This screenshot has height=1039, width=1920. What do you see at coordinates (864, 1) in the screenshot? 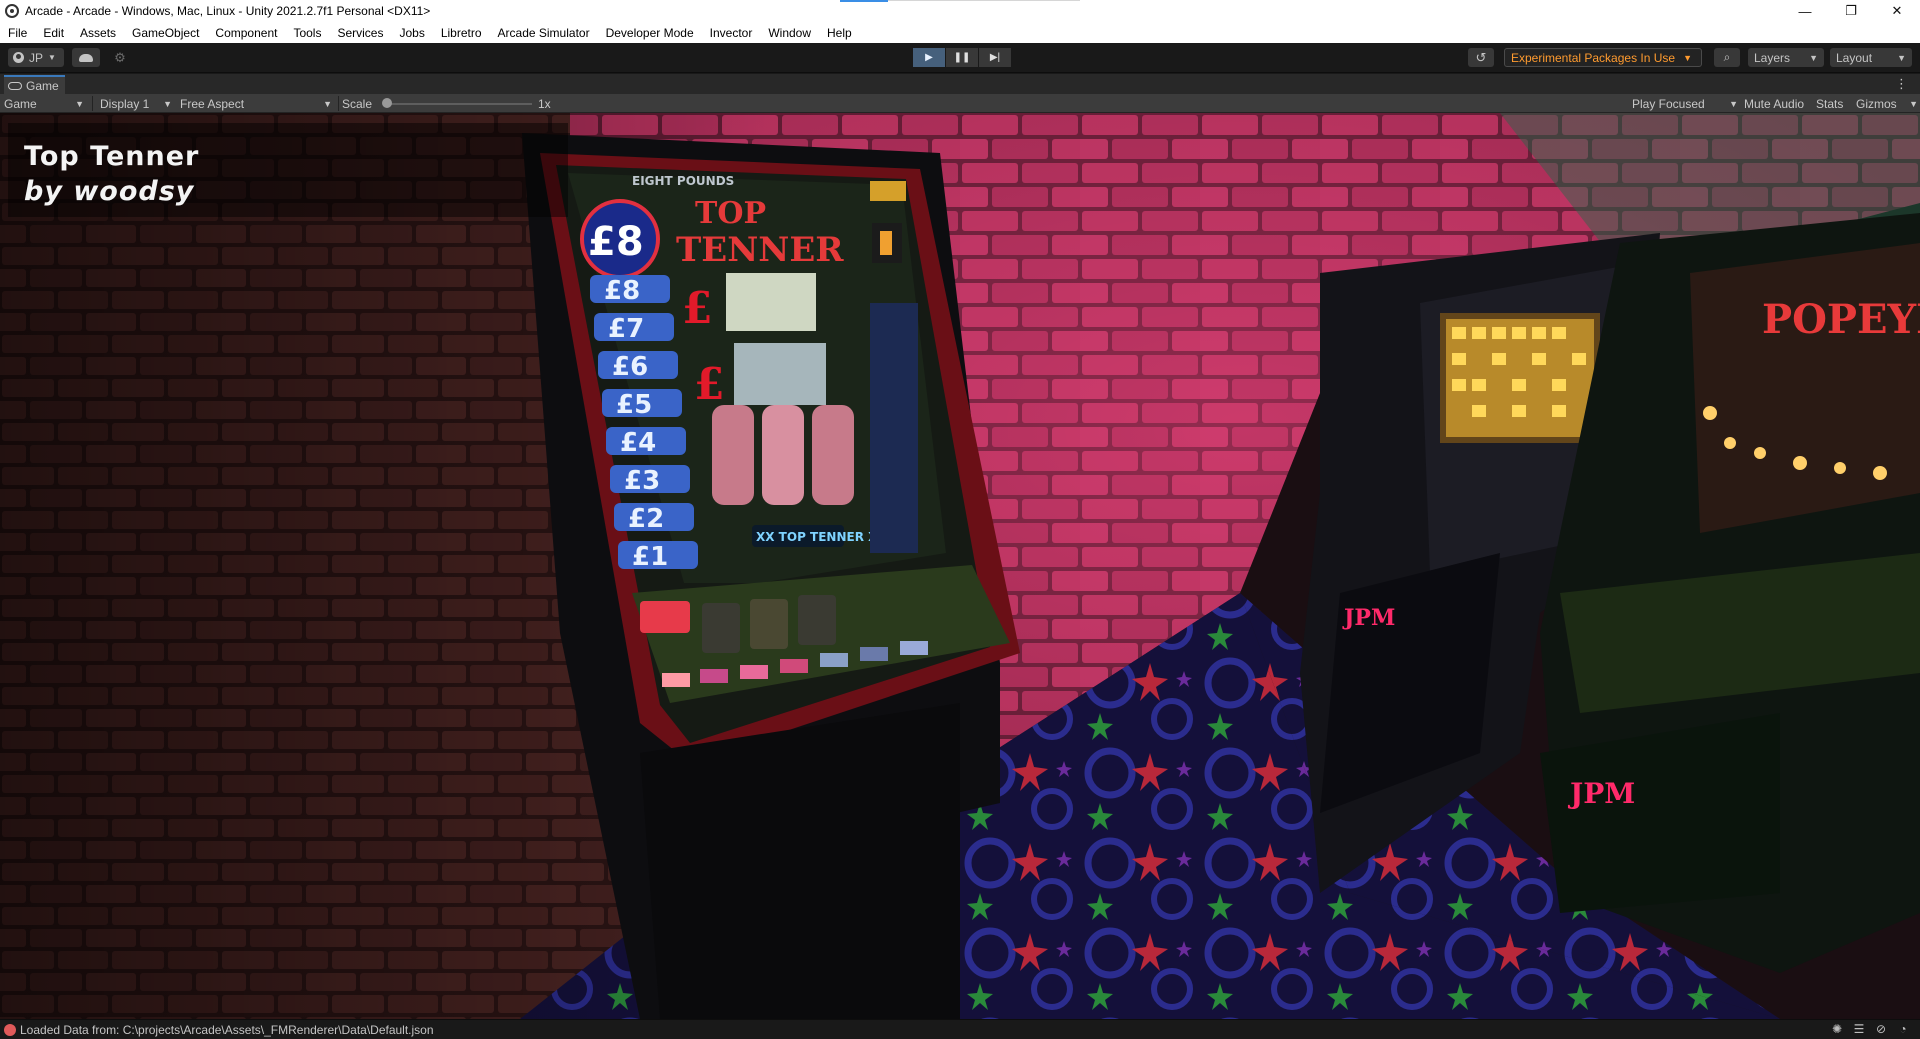
I see `title-accent-line` at bounding box center [864, 1].